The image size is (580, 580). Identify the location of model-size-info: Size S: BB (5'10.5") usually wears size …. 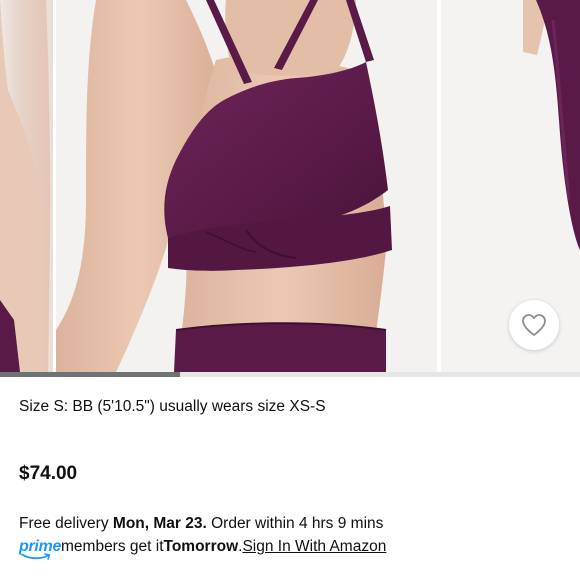
(172, 406).